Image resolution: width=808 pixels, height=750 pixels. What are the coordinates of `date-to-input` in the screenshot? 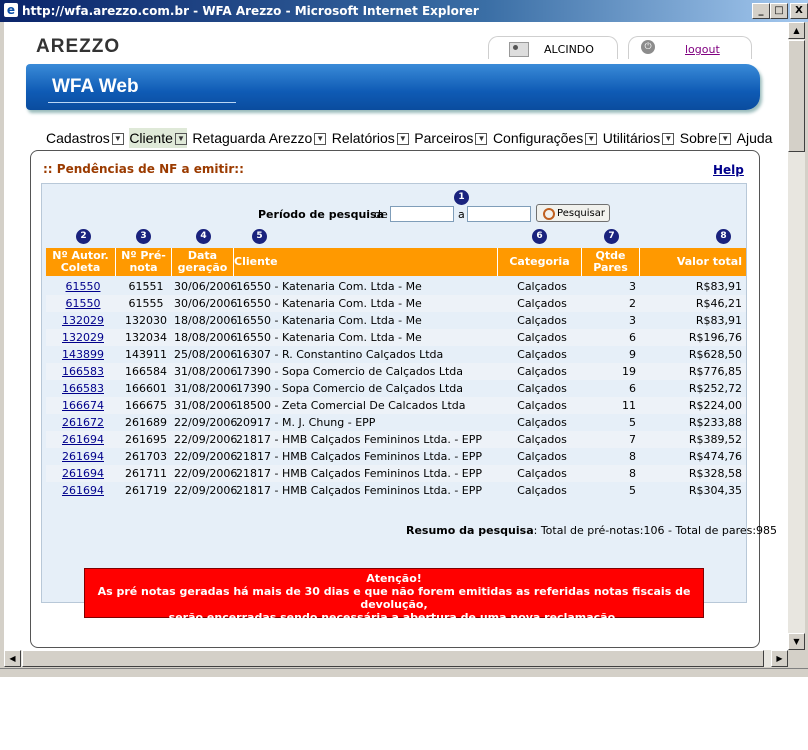 It's located at (499, 214).